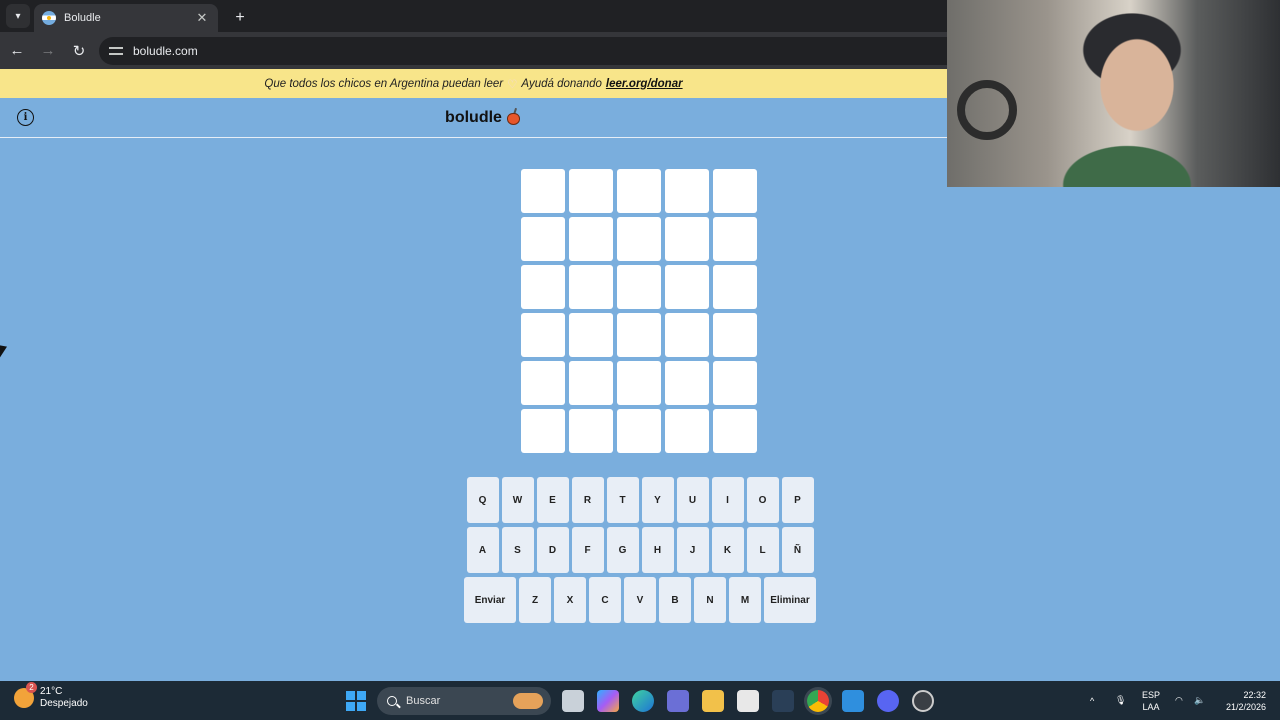 This screenshot has width=1280, height=720. Describe the element at coordinates (692, 550) in the screenshot. I see `key-j: J` at that location.